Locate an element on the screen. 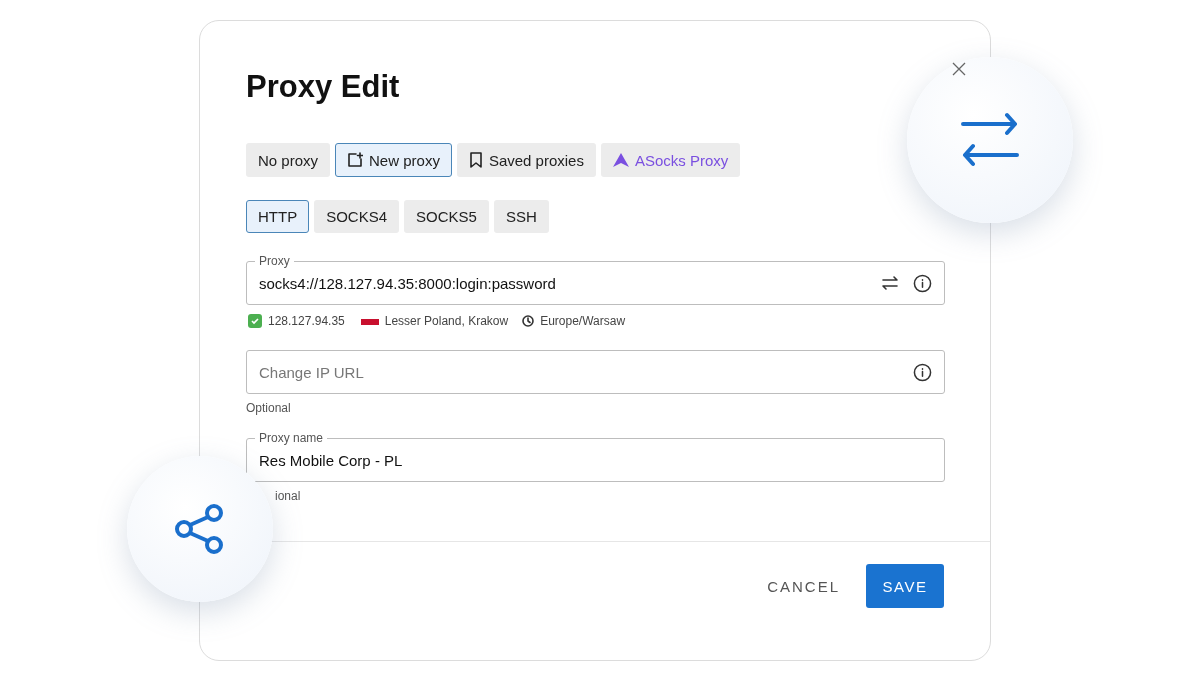 The width and height of the screenshot is (1200, 675). proxy-source-tab: New proxy is located at coordinates (393, 160).